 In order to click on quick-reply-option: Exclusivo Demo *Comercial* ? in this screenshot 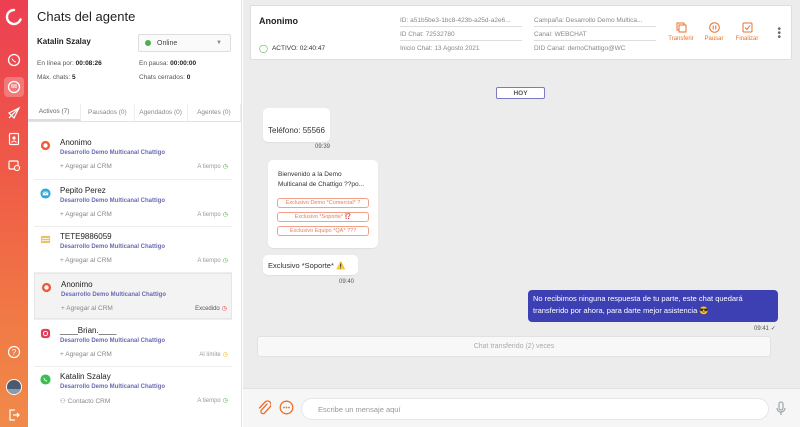, I will do `click(323, 203)`.